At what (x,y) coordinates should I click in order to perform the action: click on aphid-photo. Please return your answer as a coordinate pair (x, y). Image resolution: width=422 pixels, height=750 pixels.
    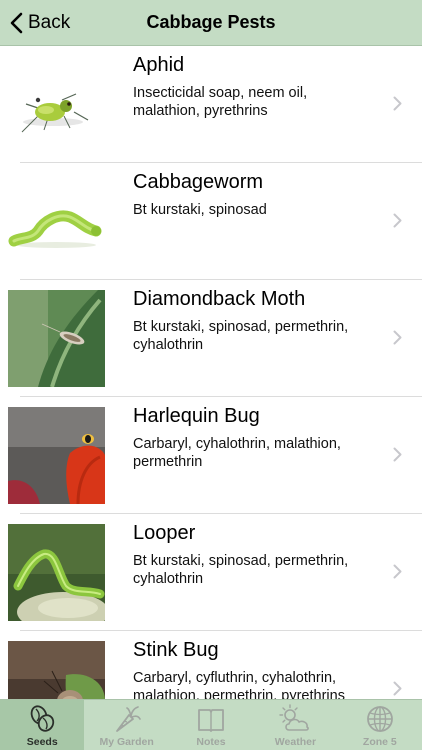
    Looking at the image, I should click on (56, 104).